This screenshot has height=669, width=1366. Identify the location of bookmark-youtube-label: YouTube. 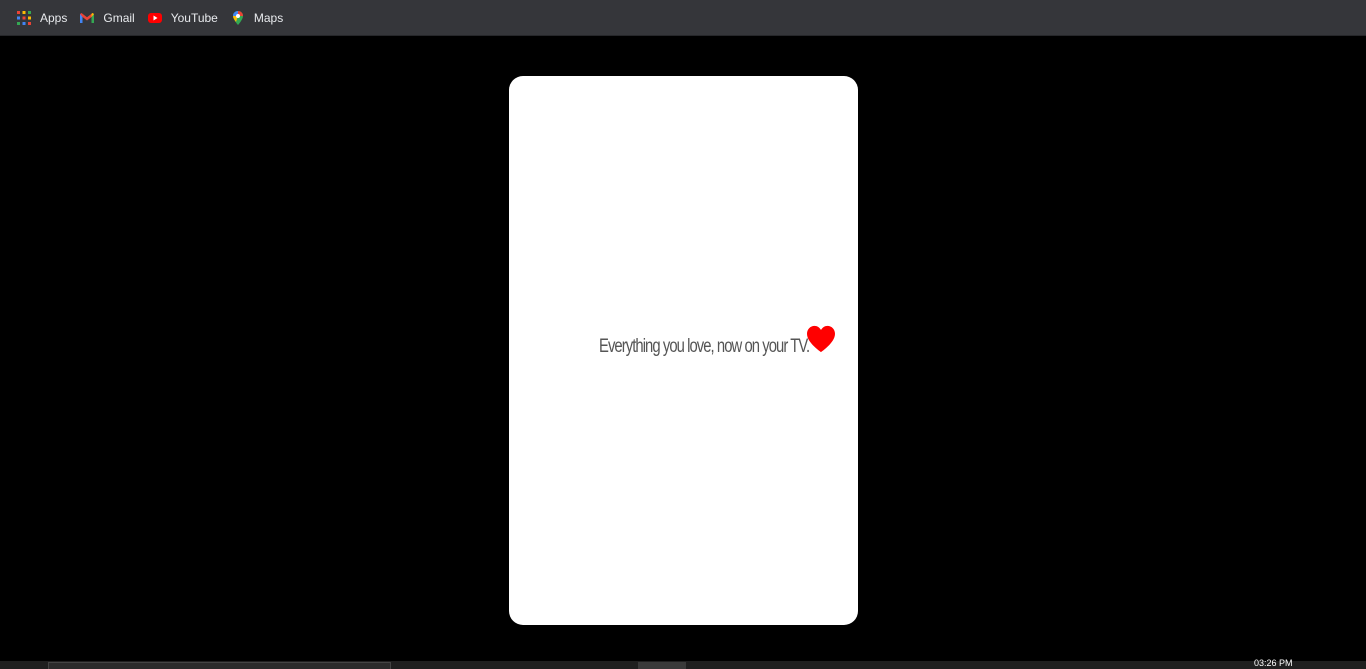
(194, 17).